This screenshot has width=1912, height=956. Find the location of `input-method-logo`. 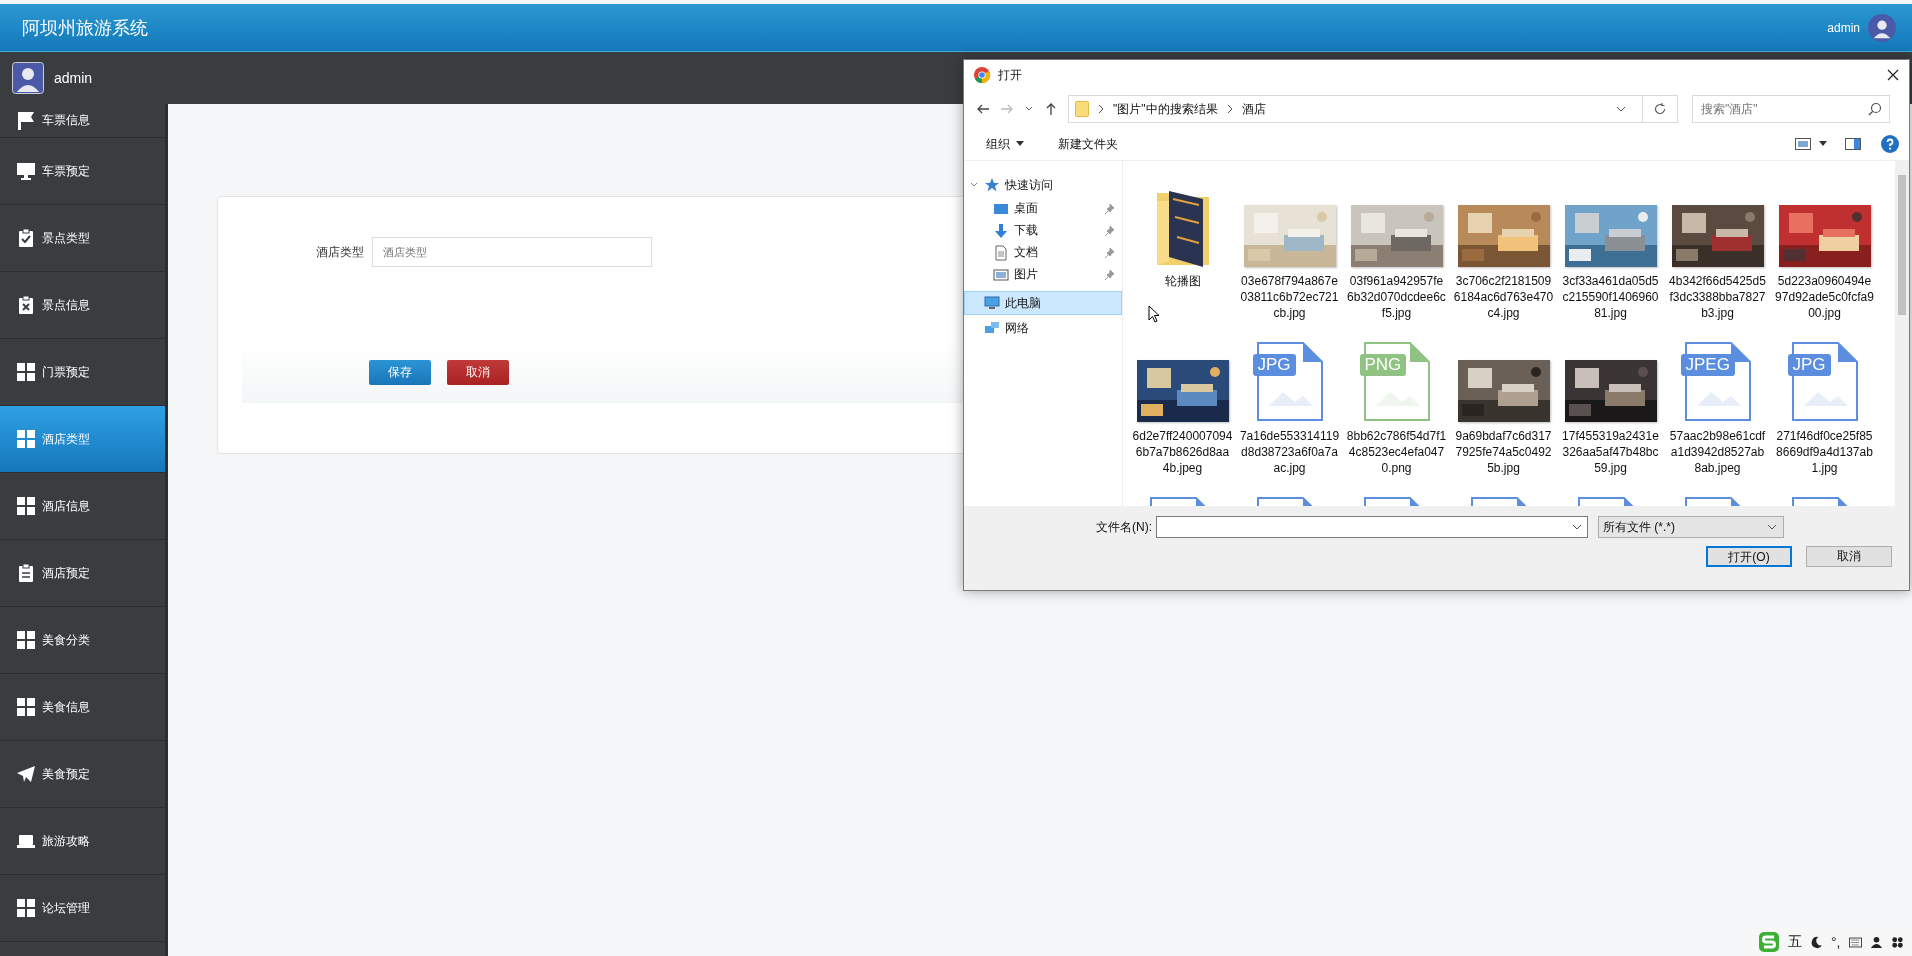

input-method-logo is located at coordinates (1769, 942).